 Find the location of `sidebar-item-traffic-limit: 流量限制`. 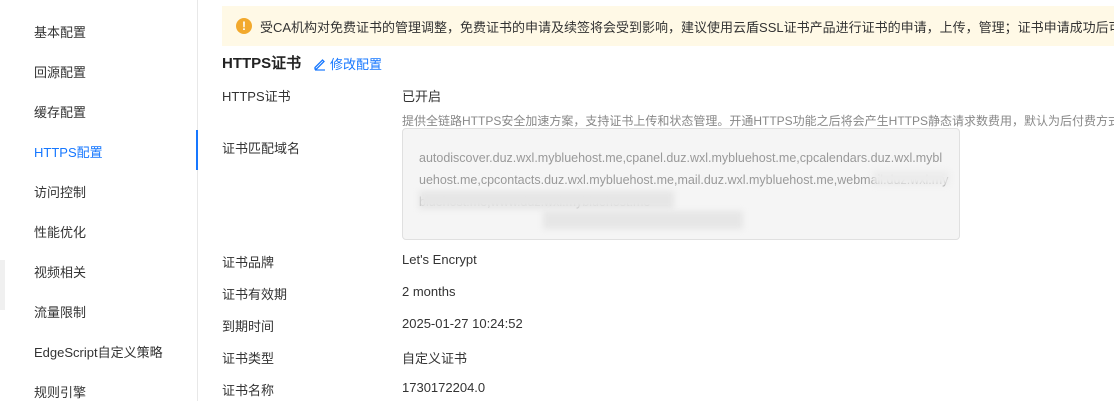

sidebar-item-traffic-limit: 流量限制 is located at coordinates (98, 310).